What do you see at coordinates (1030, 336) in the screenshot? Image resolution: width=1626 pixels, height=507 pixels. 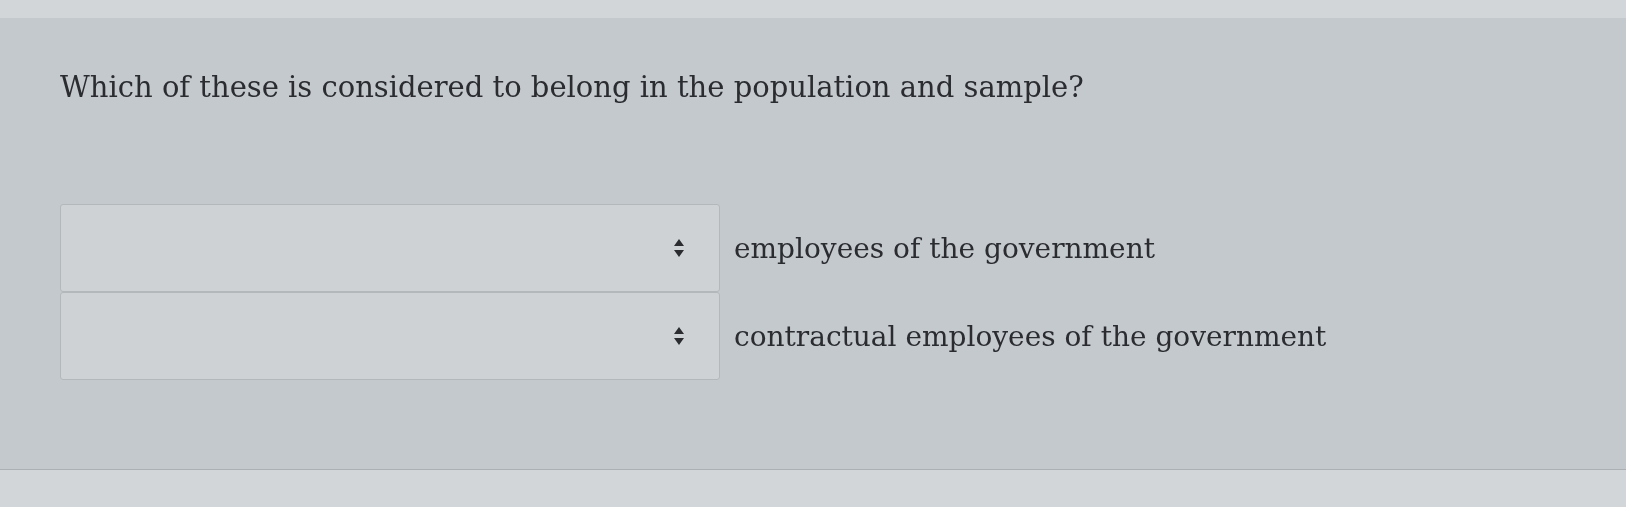 I see `option-label: contractual employees of the government` at bounding box center [1030, 336].